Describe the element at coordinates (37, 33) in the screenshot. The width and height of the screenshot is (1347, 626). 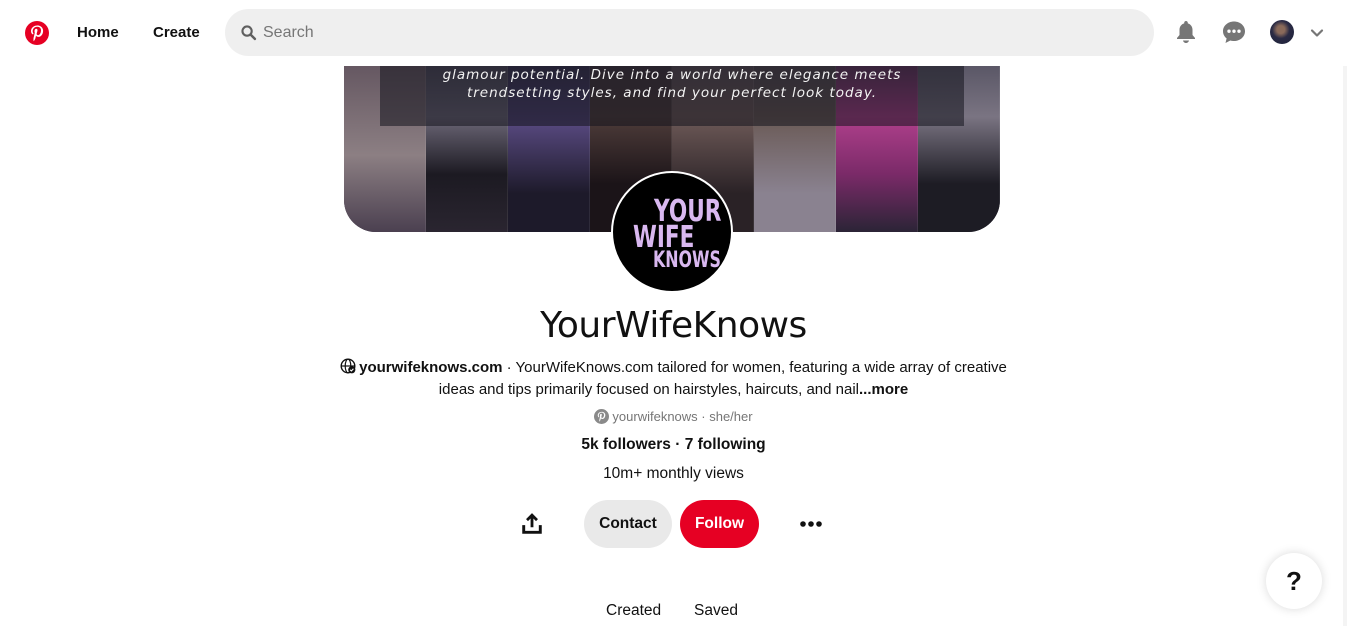
I see `pinterest-logo-icon` at that location.